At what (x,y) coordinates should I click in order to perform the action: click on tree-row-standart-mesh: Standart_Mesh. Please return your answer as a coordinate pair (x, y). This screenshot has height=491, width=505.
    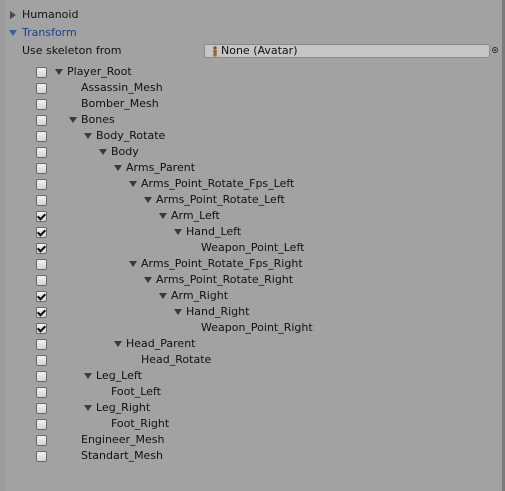
    Looking at the image, I should click on (252, 456).